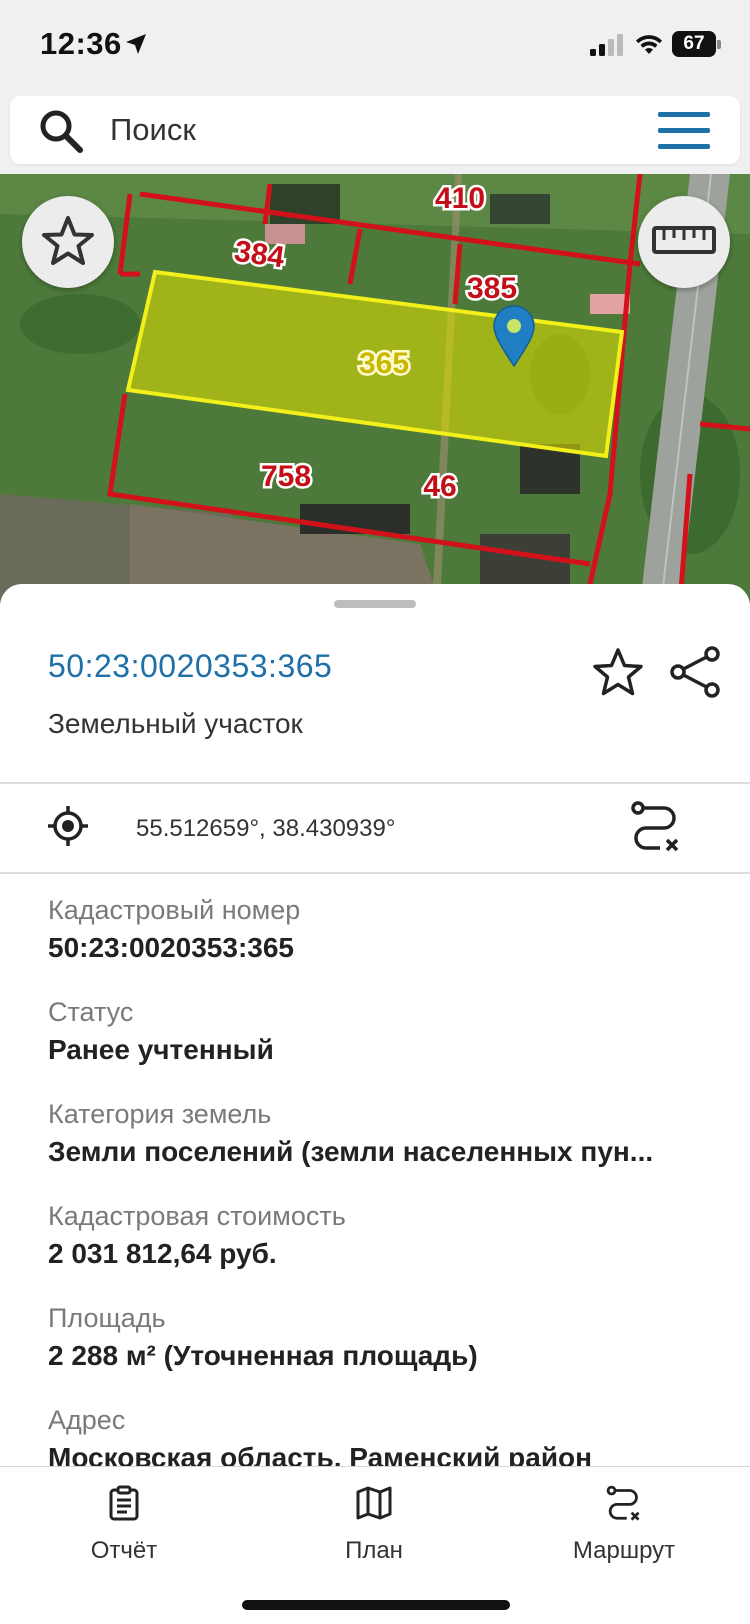 Image resolution: width=750 pixels, height=1624 pixels. Describe the element at coordinates (460, 198) in the screenshot. I see `parcel-label-410: 410` at that location.